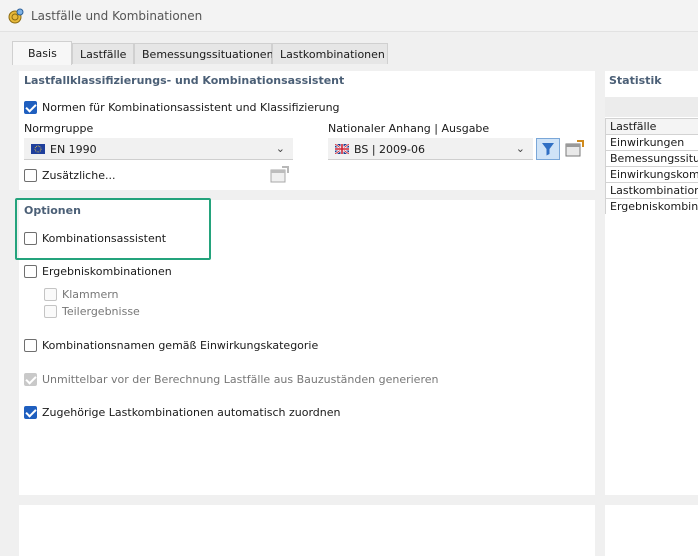  I want to click on uk-flag-icon, so click(342, 149).